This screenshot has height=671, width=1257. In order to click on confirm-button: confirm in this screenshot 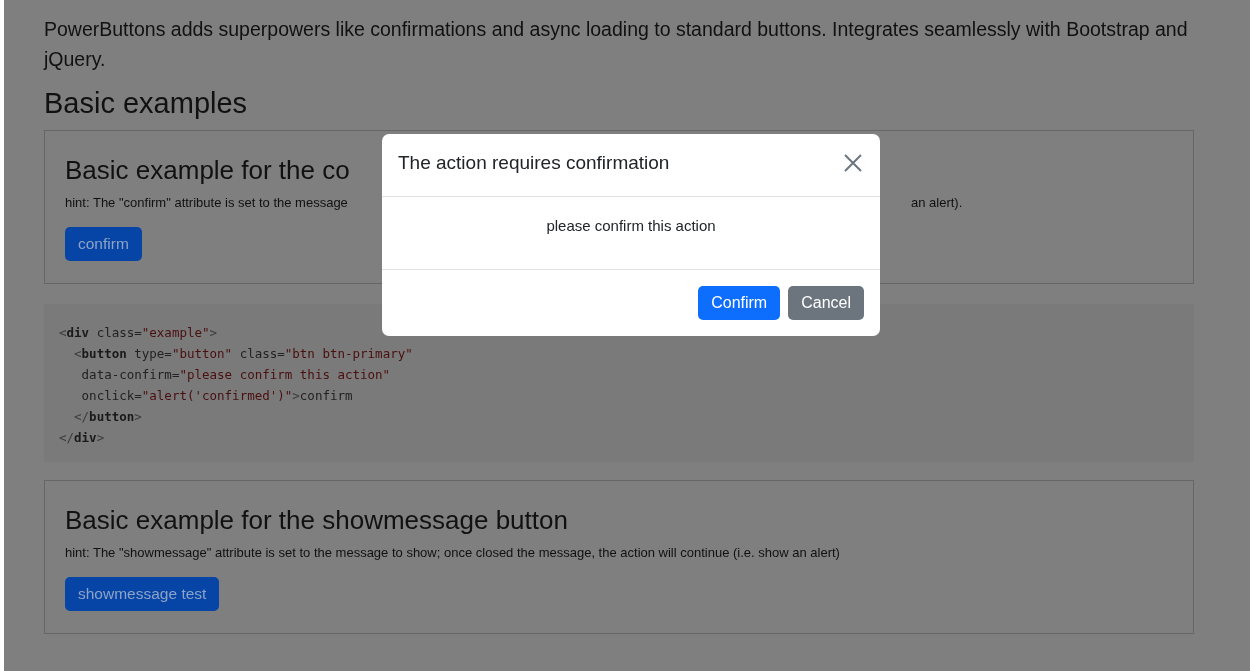, I will do `click(103, 244)`.